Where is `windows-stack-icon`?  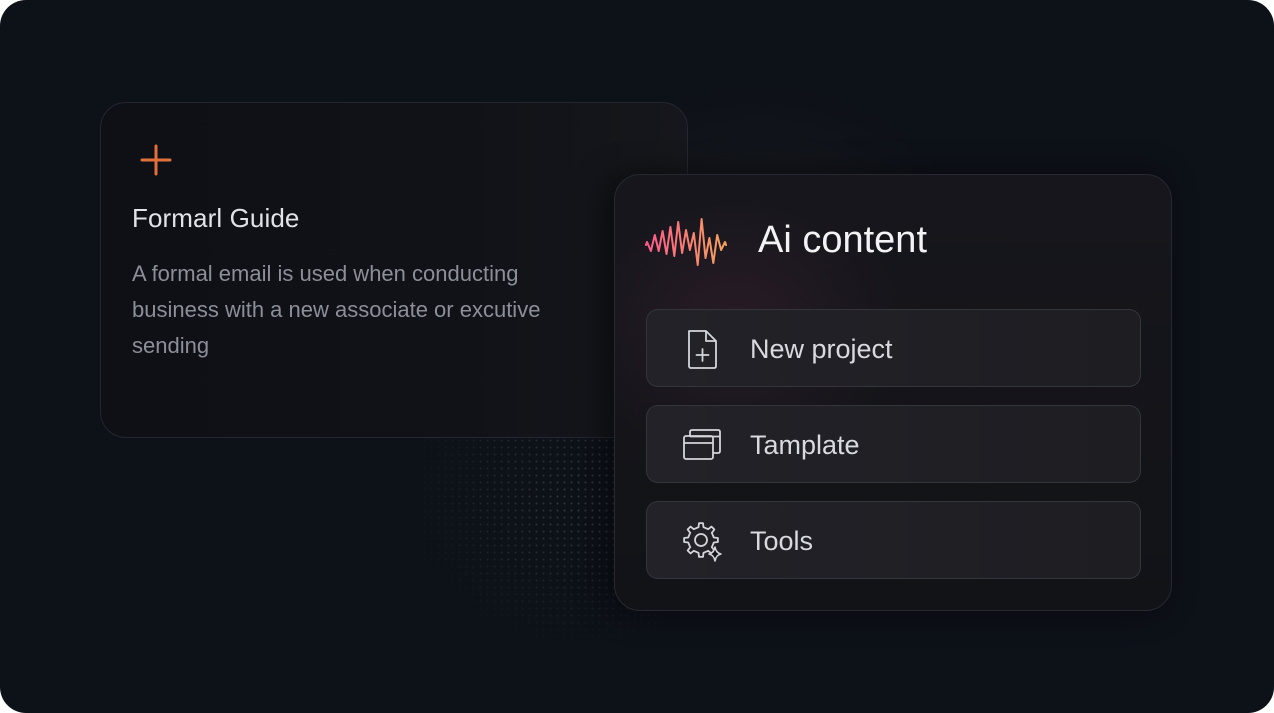
windows-stack-icon is located at coordinates (702, 444).